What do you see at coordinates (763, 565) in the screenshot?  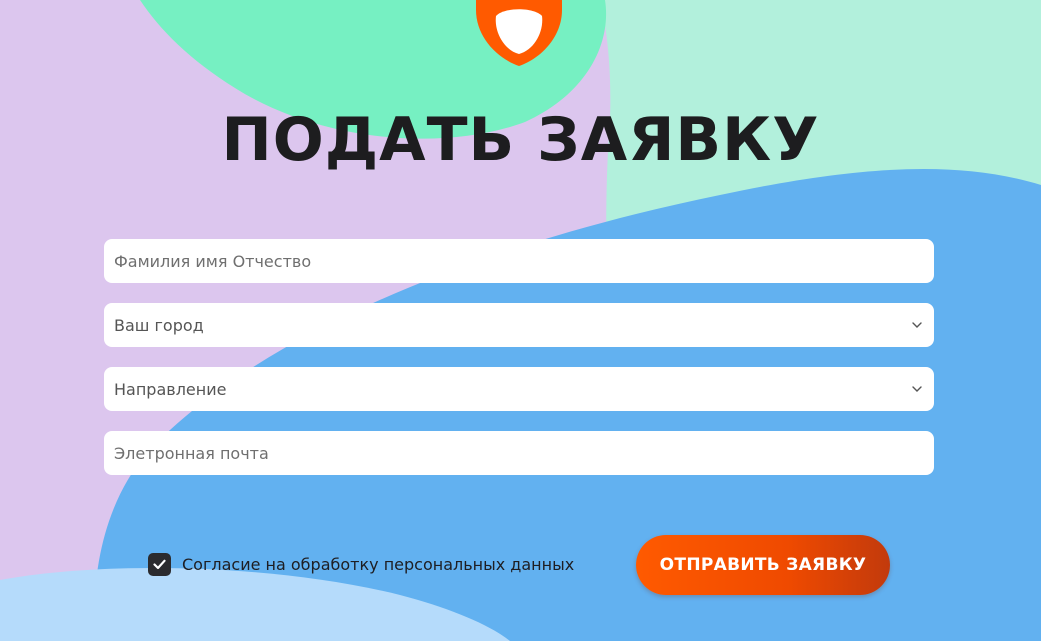 I see `submit-button: ОТПРАВИТЬ ЗАЯВКУ` at bounding box center [763, 565].